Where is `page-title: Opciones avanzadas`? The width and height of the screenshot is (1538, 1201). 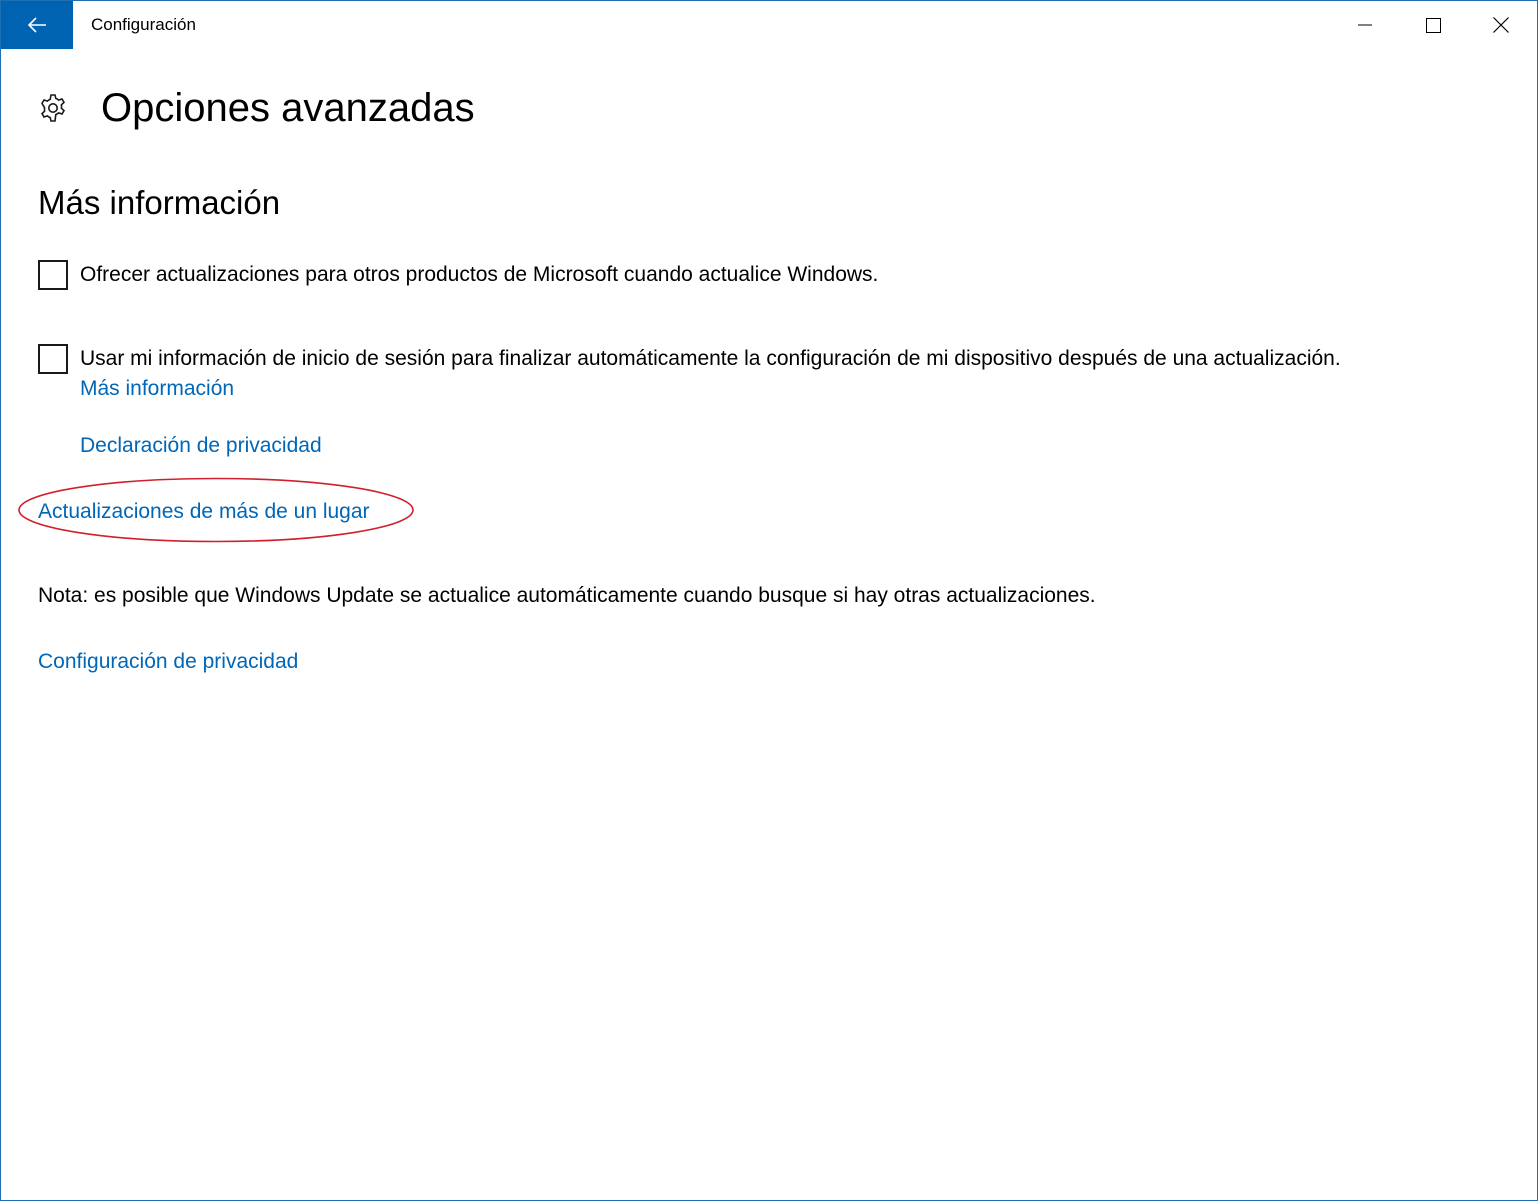 page-title: Opciones avanzadas is located at coordinates (288, 108).